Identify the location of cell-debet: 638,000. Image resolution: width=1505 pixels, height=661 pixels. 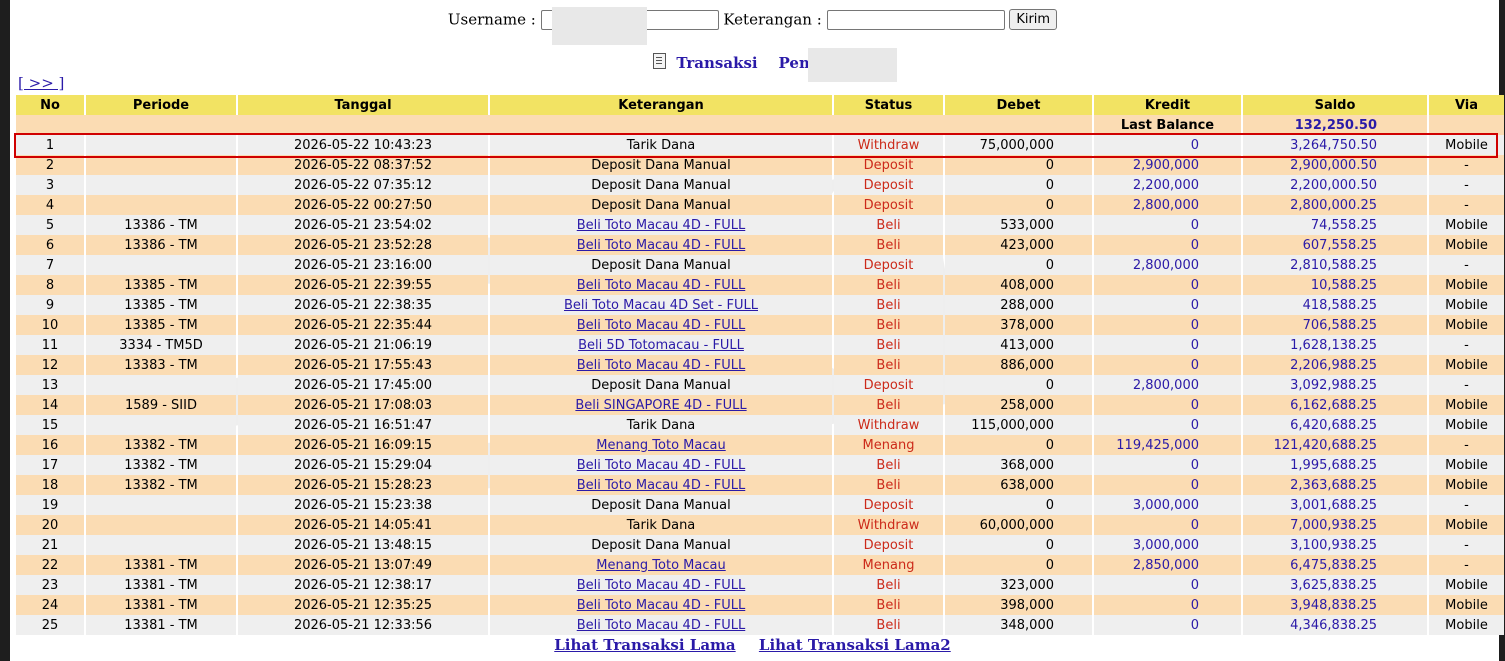
(1018, 485).